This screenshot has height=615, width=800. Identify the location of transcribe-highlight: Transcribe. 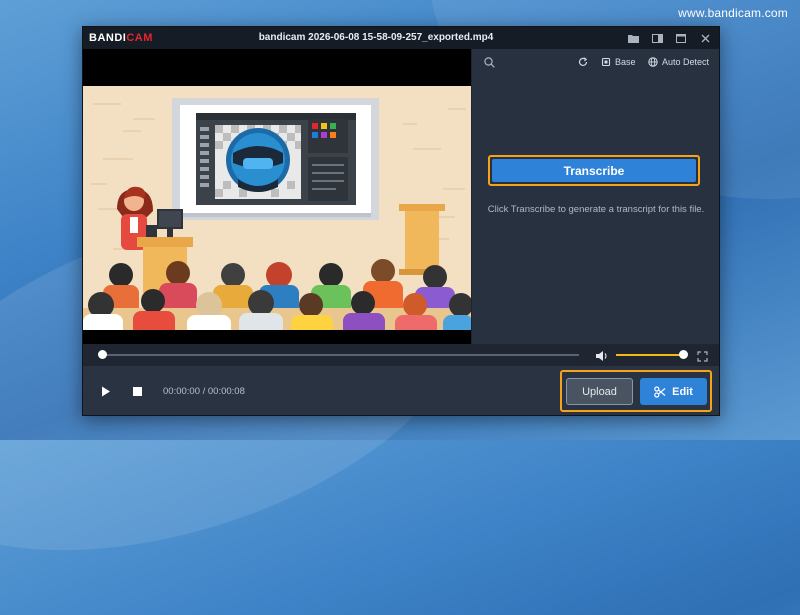
(594, 170).